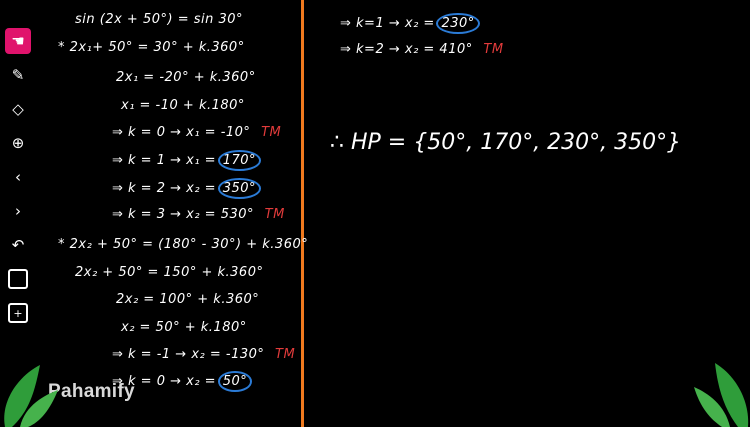  Describe the element at coordinates (181, 132) in the screenshot. I see `k0-case: ⇒ k = 0 → x₁ = -10°` at that location.